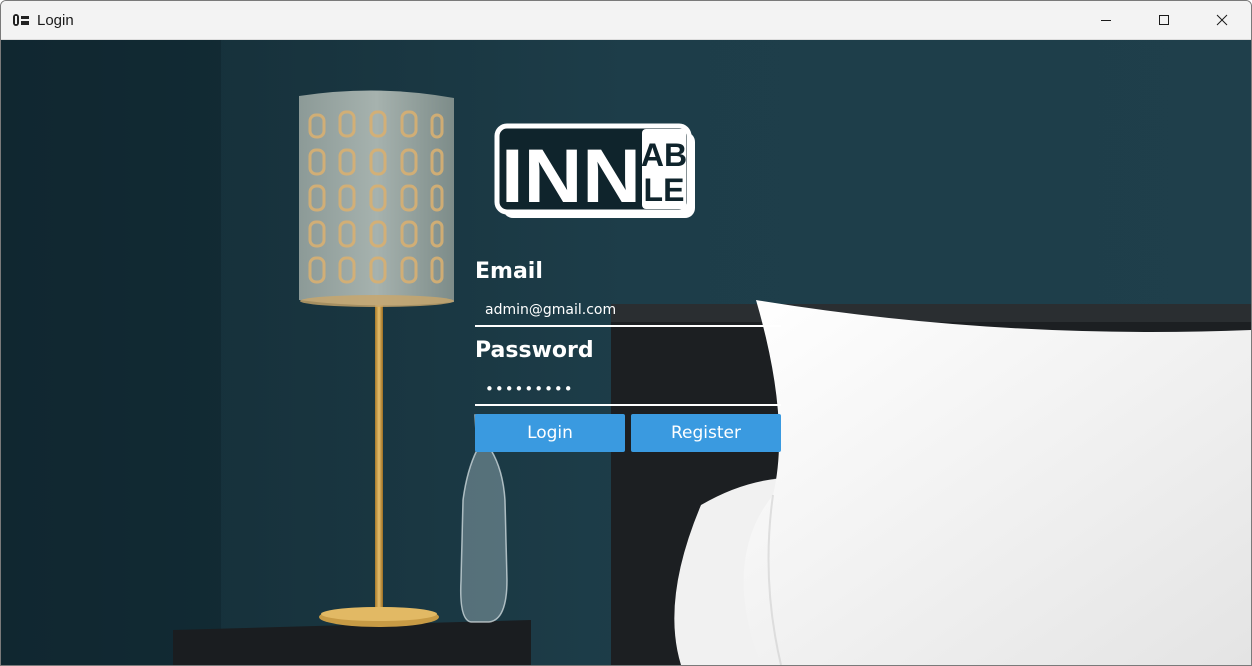 The height and width of the screenshot is (666, 1252). I want to click on close-icon, so click(1222, 20).